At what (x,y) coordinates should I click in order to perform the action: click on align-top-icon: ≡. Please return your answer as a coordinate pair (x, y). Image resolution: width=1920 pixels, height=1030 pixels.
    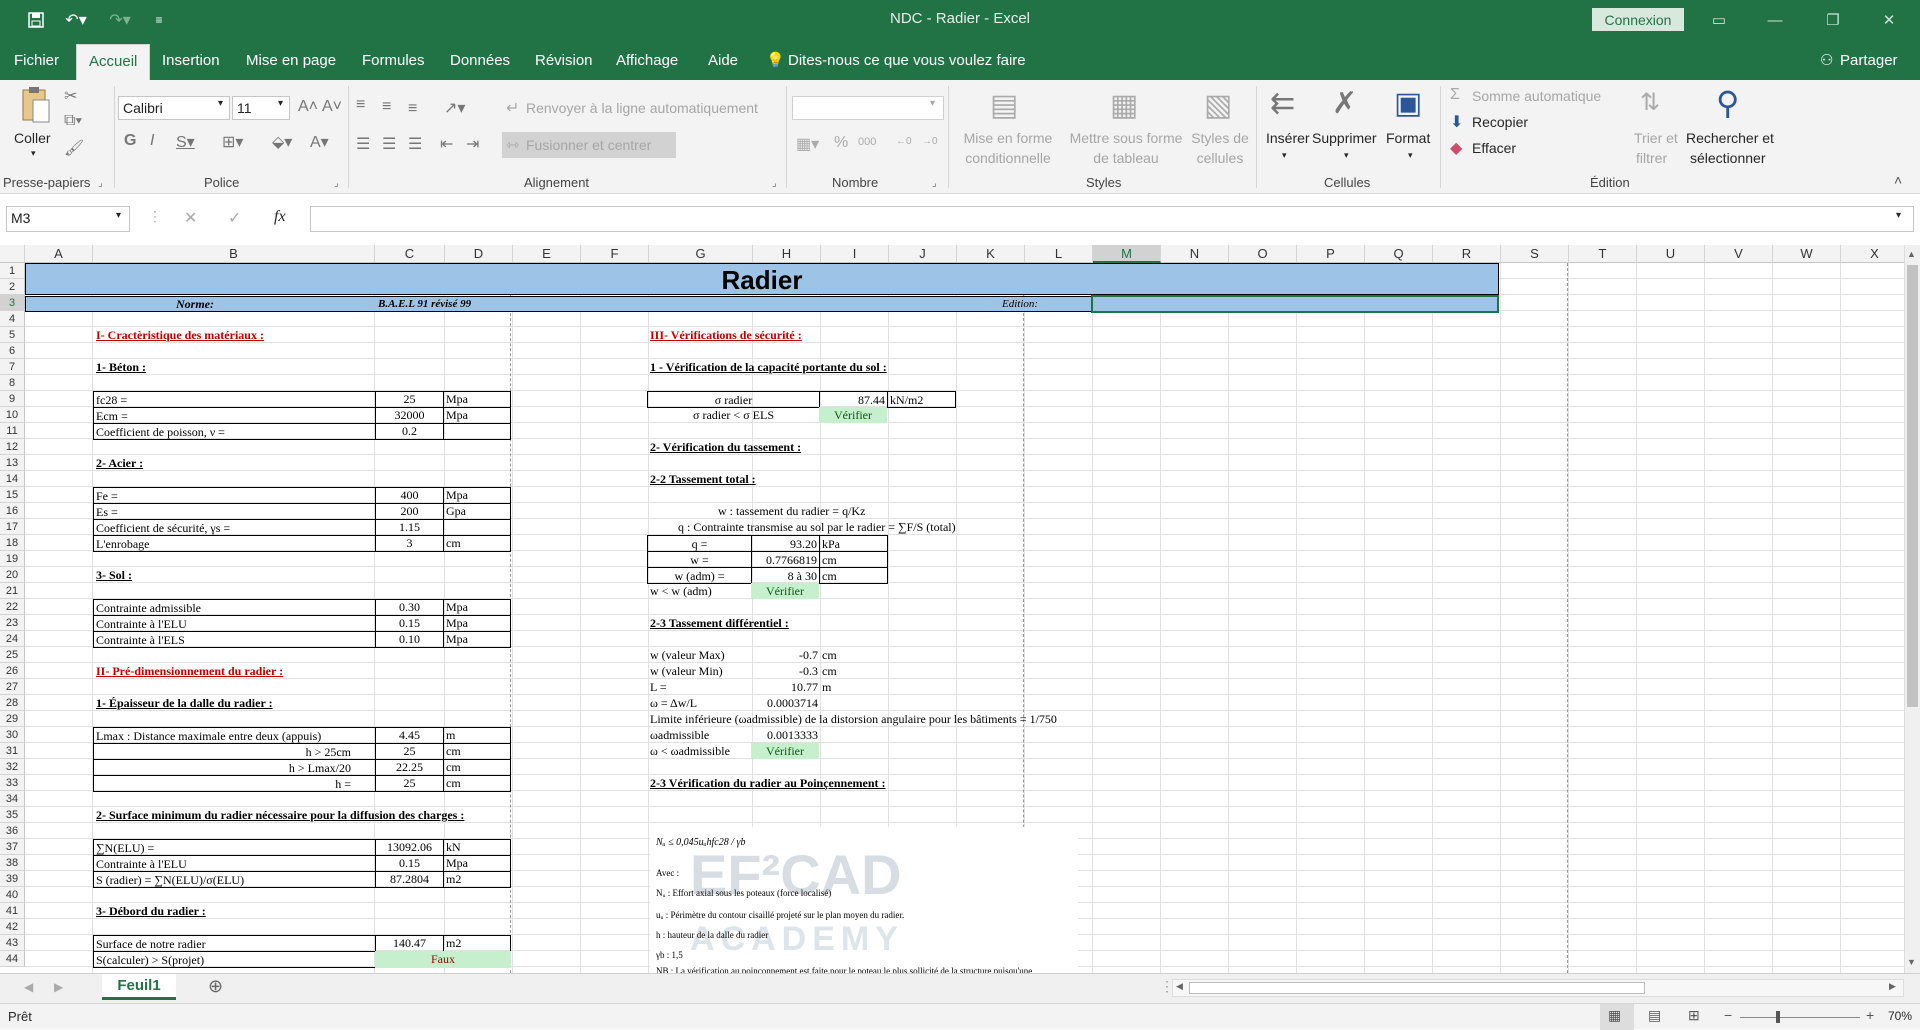
    Looking at the image, I should click on (360, 105).